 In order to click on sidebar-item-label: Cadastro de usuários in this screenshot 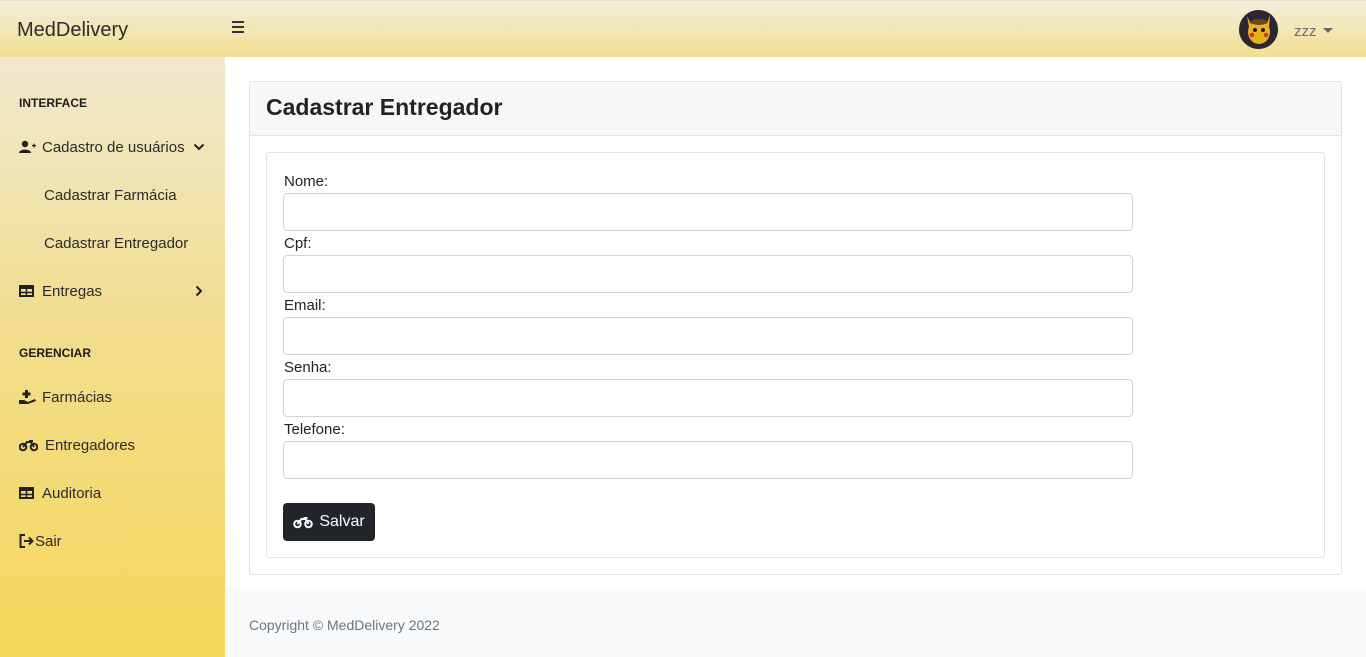, I will do `click(113, 147)`.